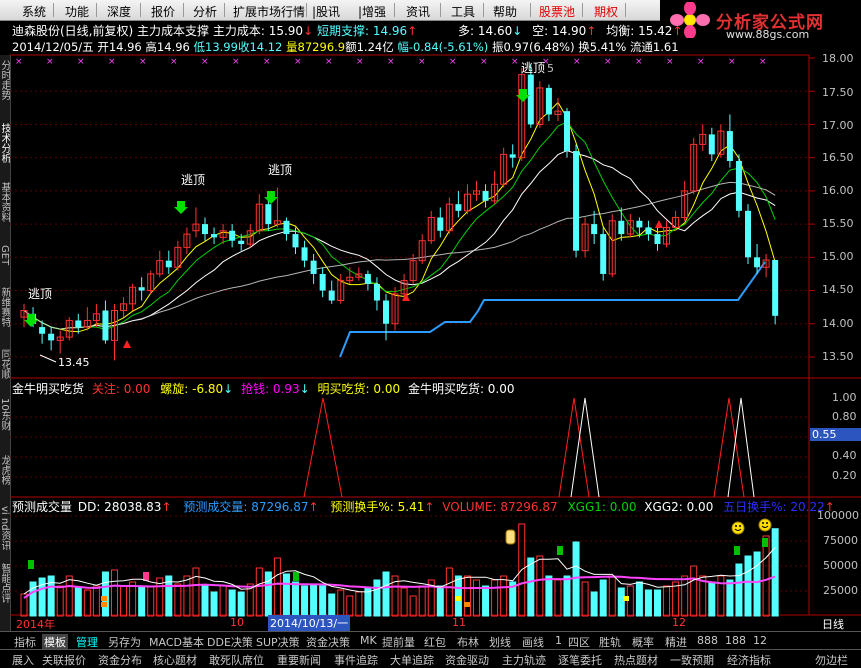  I want to click on ind1-current-value: 0.55, so click(835, 434).